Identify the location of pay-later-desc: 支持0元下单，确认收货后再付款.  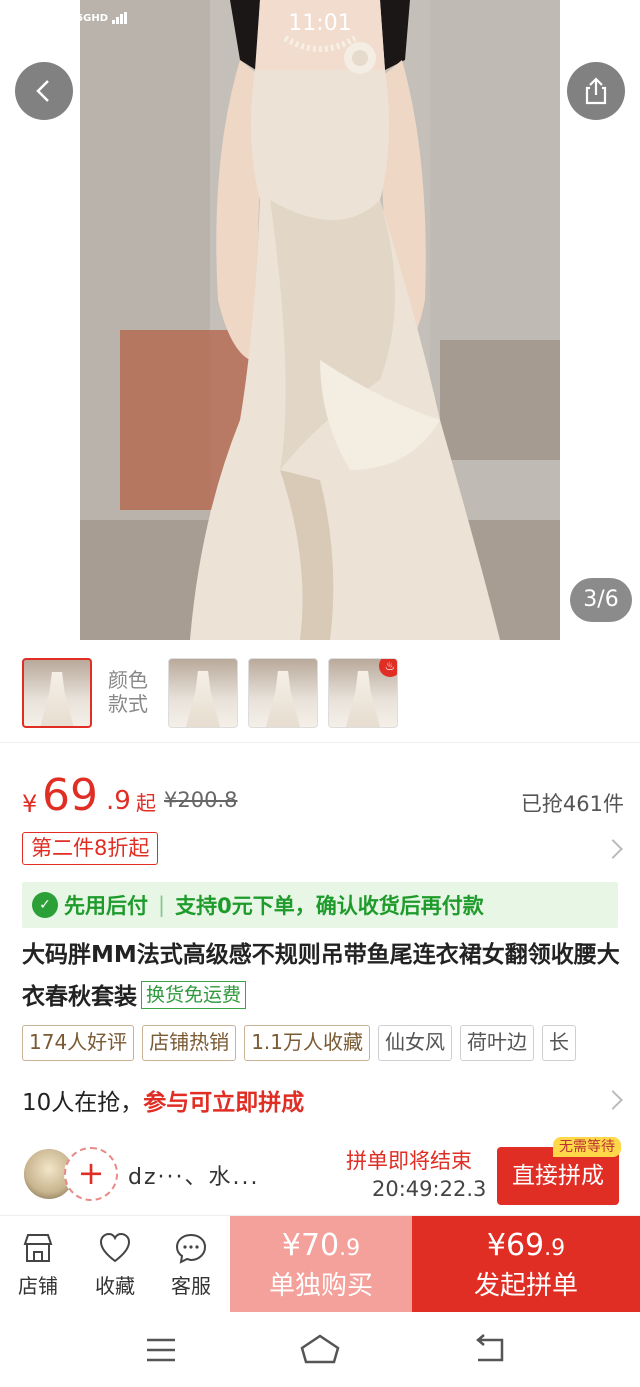
(329, 906).